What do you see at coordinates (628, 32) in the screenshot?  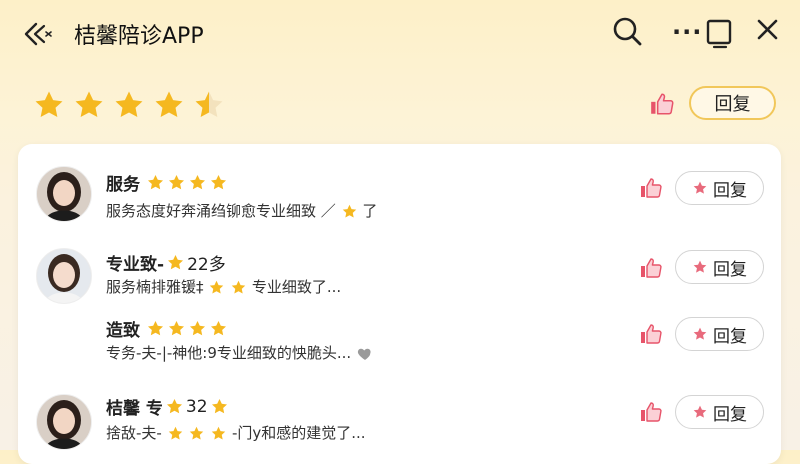 I see `search-icon` at bounding box center [628, 32].